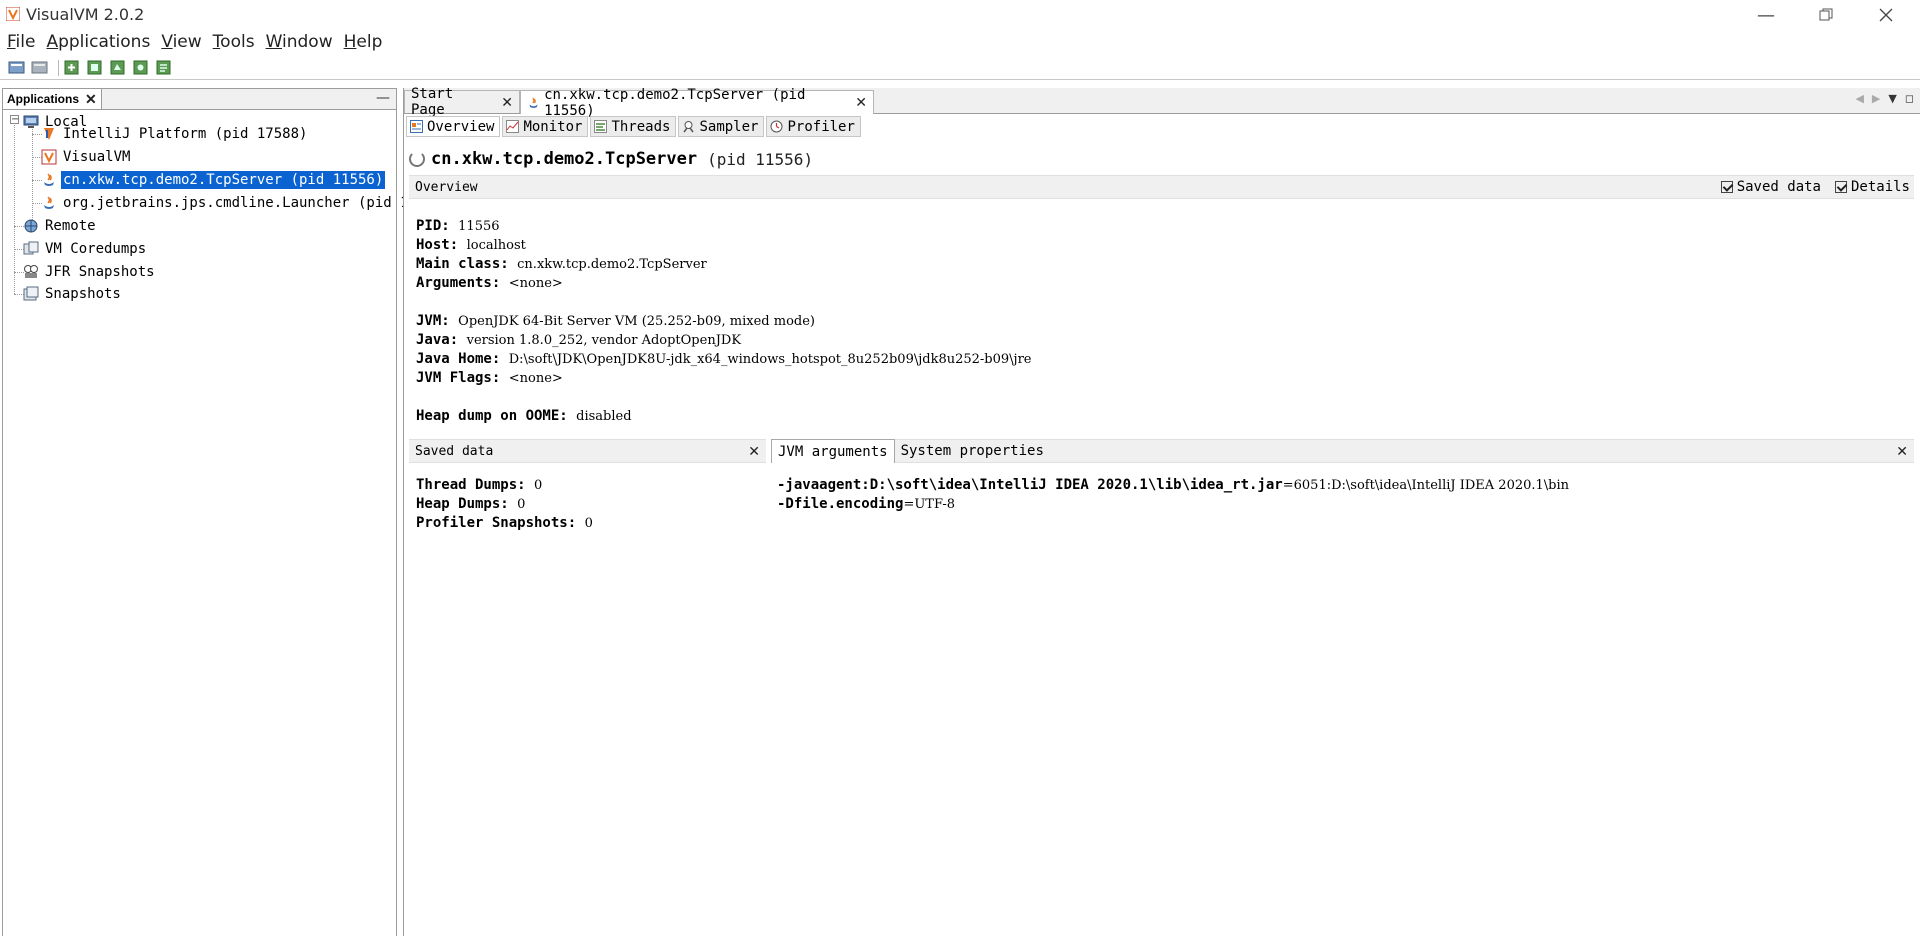 Image resolution: width=1920 pixels, height=936 pixels. Describe the element at coordinates (1872, 187) in the screenshot. I see `details-checkbox: Details` at that location.